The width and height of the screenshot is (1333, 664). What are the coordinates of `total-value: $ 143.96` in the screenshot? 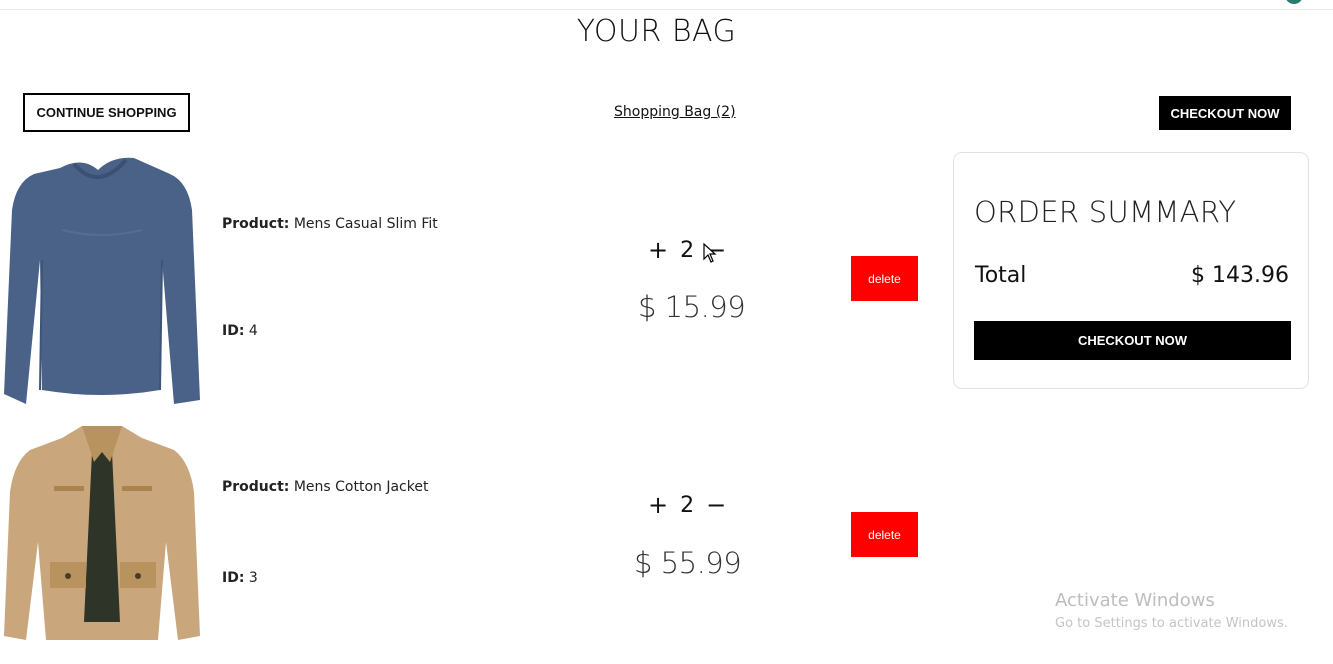 It's located at (1240, 275).